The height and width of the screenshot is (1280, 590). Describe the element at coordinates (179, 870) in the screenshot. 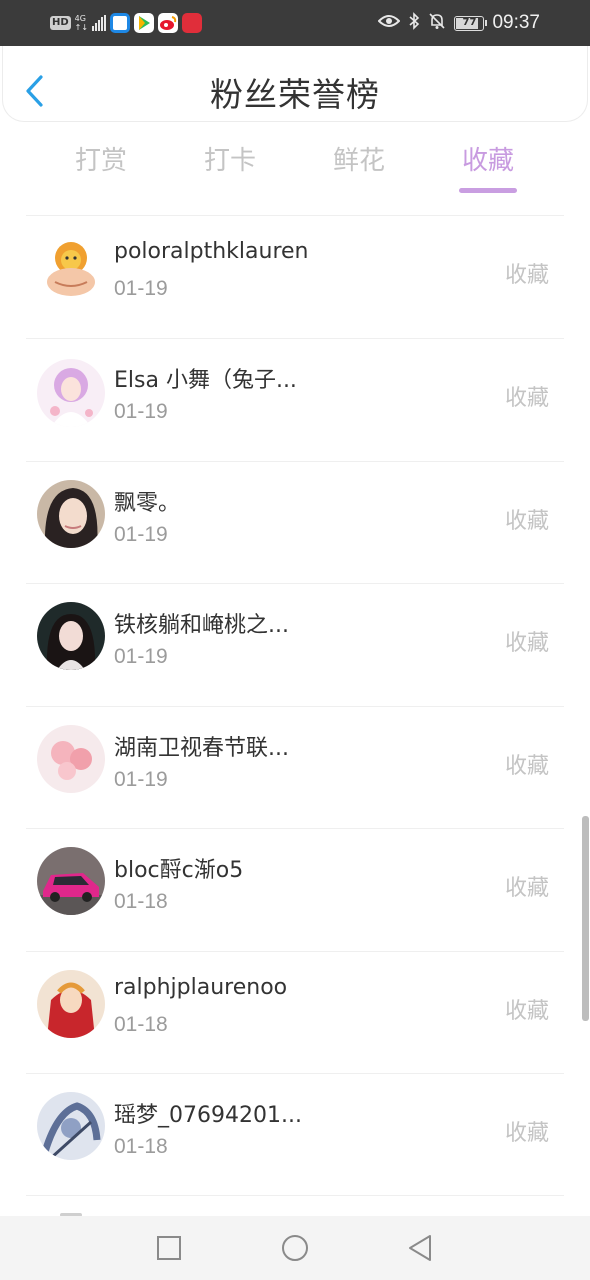

I see `fan-name: bloc酹c渐o5` at that location.